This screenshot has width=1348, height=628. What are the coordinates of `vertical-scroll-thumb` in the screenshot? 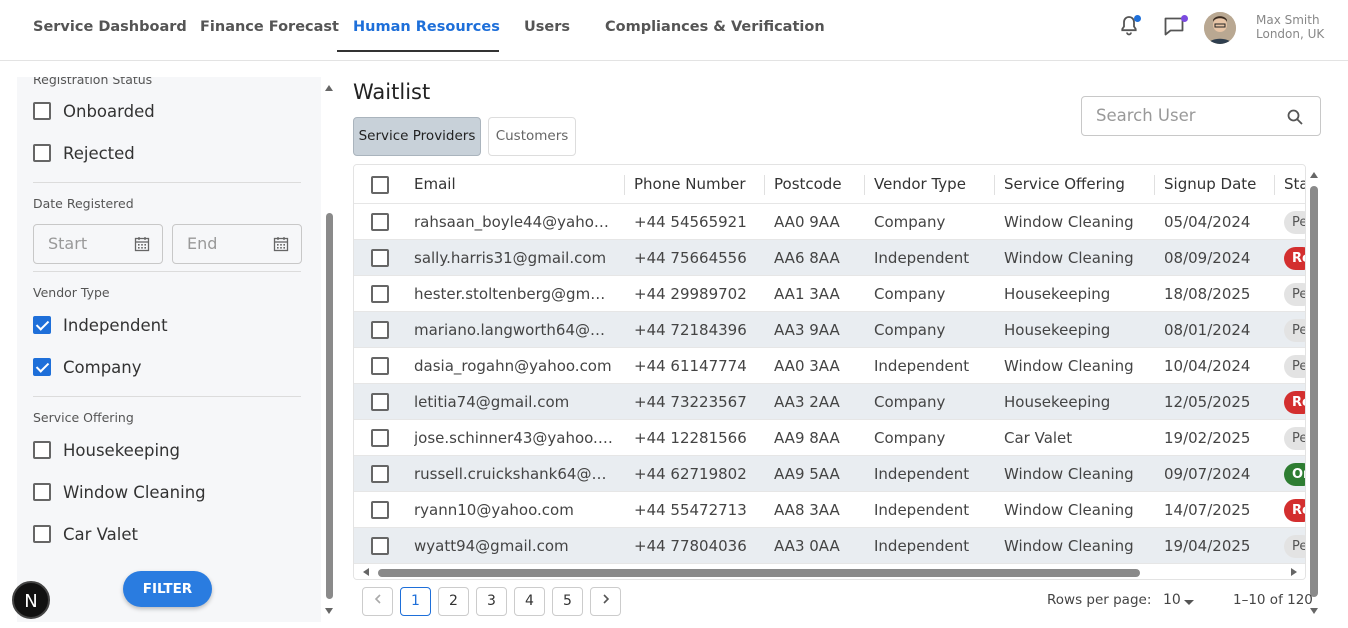 It's located at (1314, 391).